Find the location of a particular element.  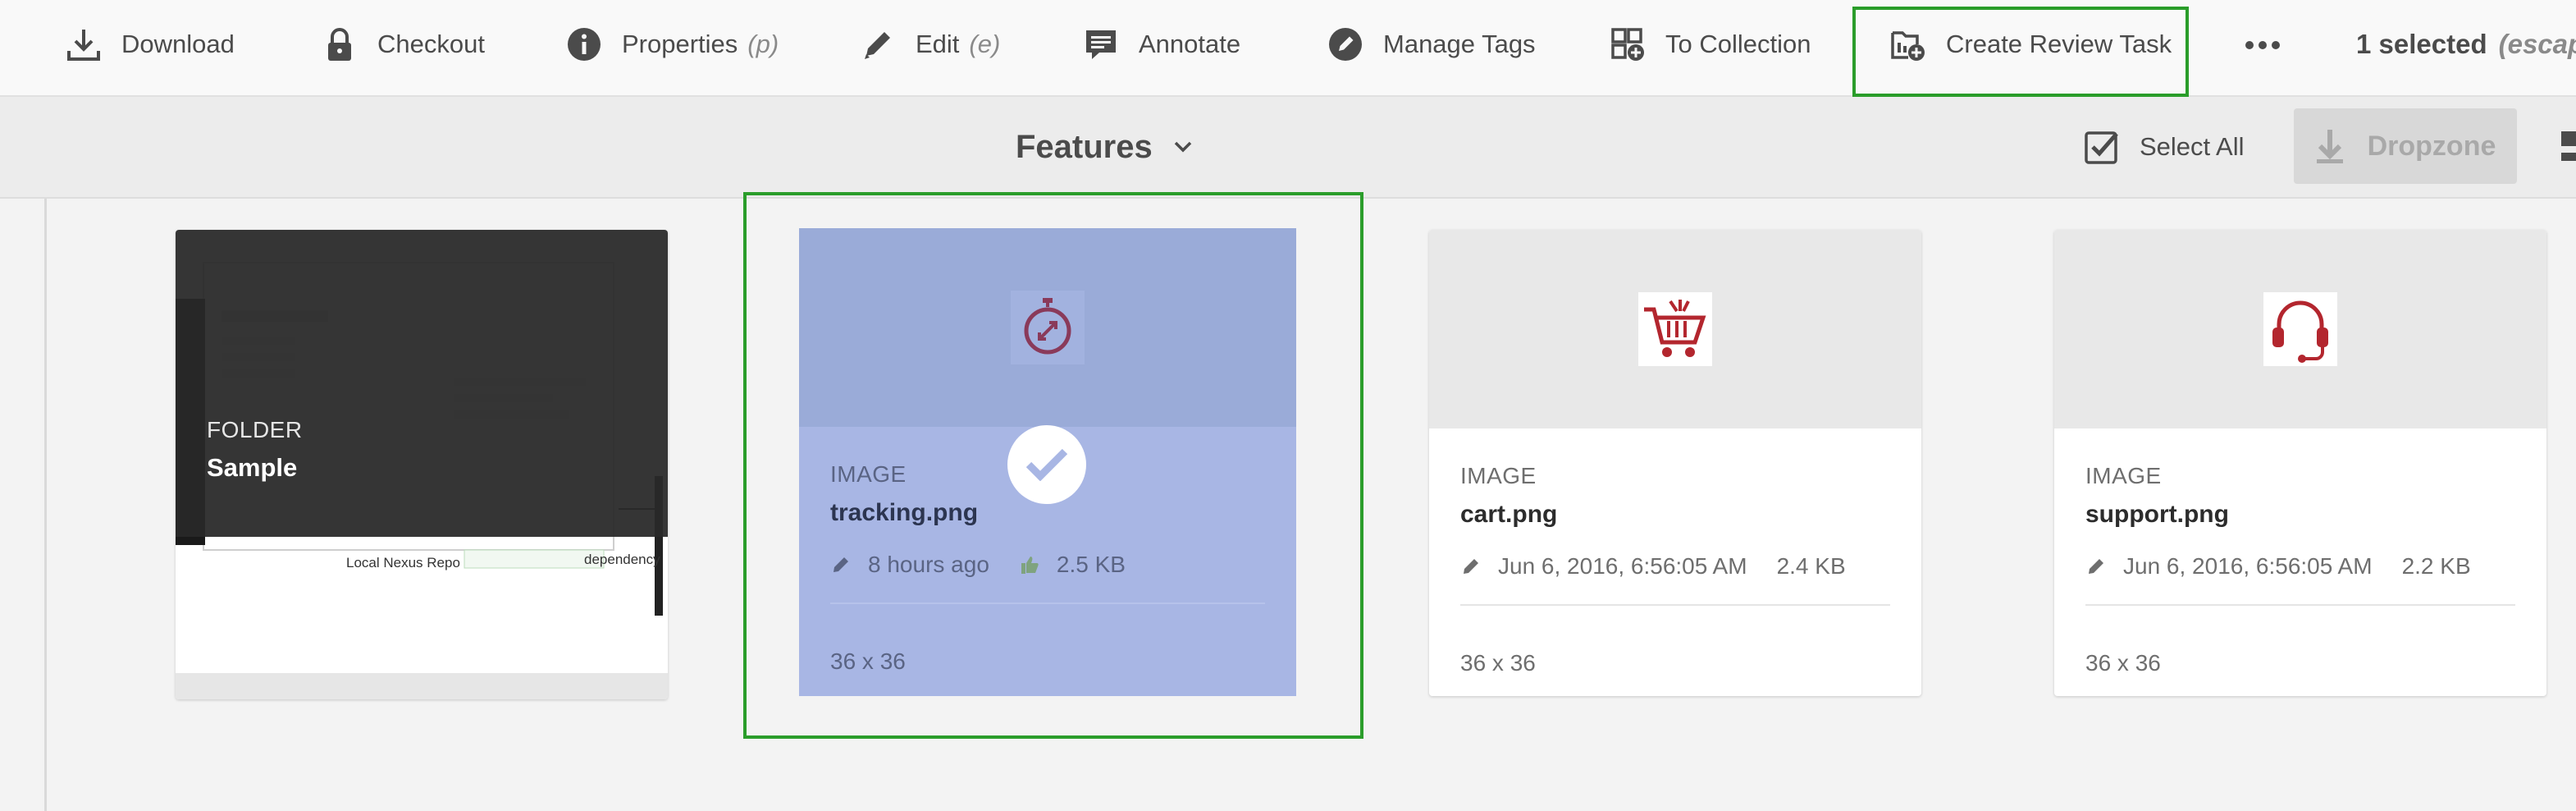

dropzone-label: Dropzone is located at coordinates (2431, 146).